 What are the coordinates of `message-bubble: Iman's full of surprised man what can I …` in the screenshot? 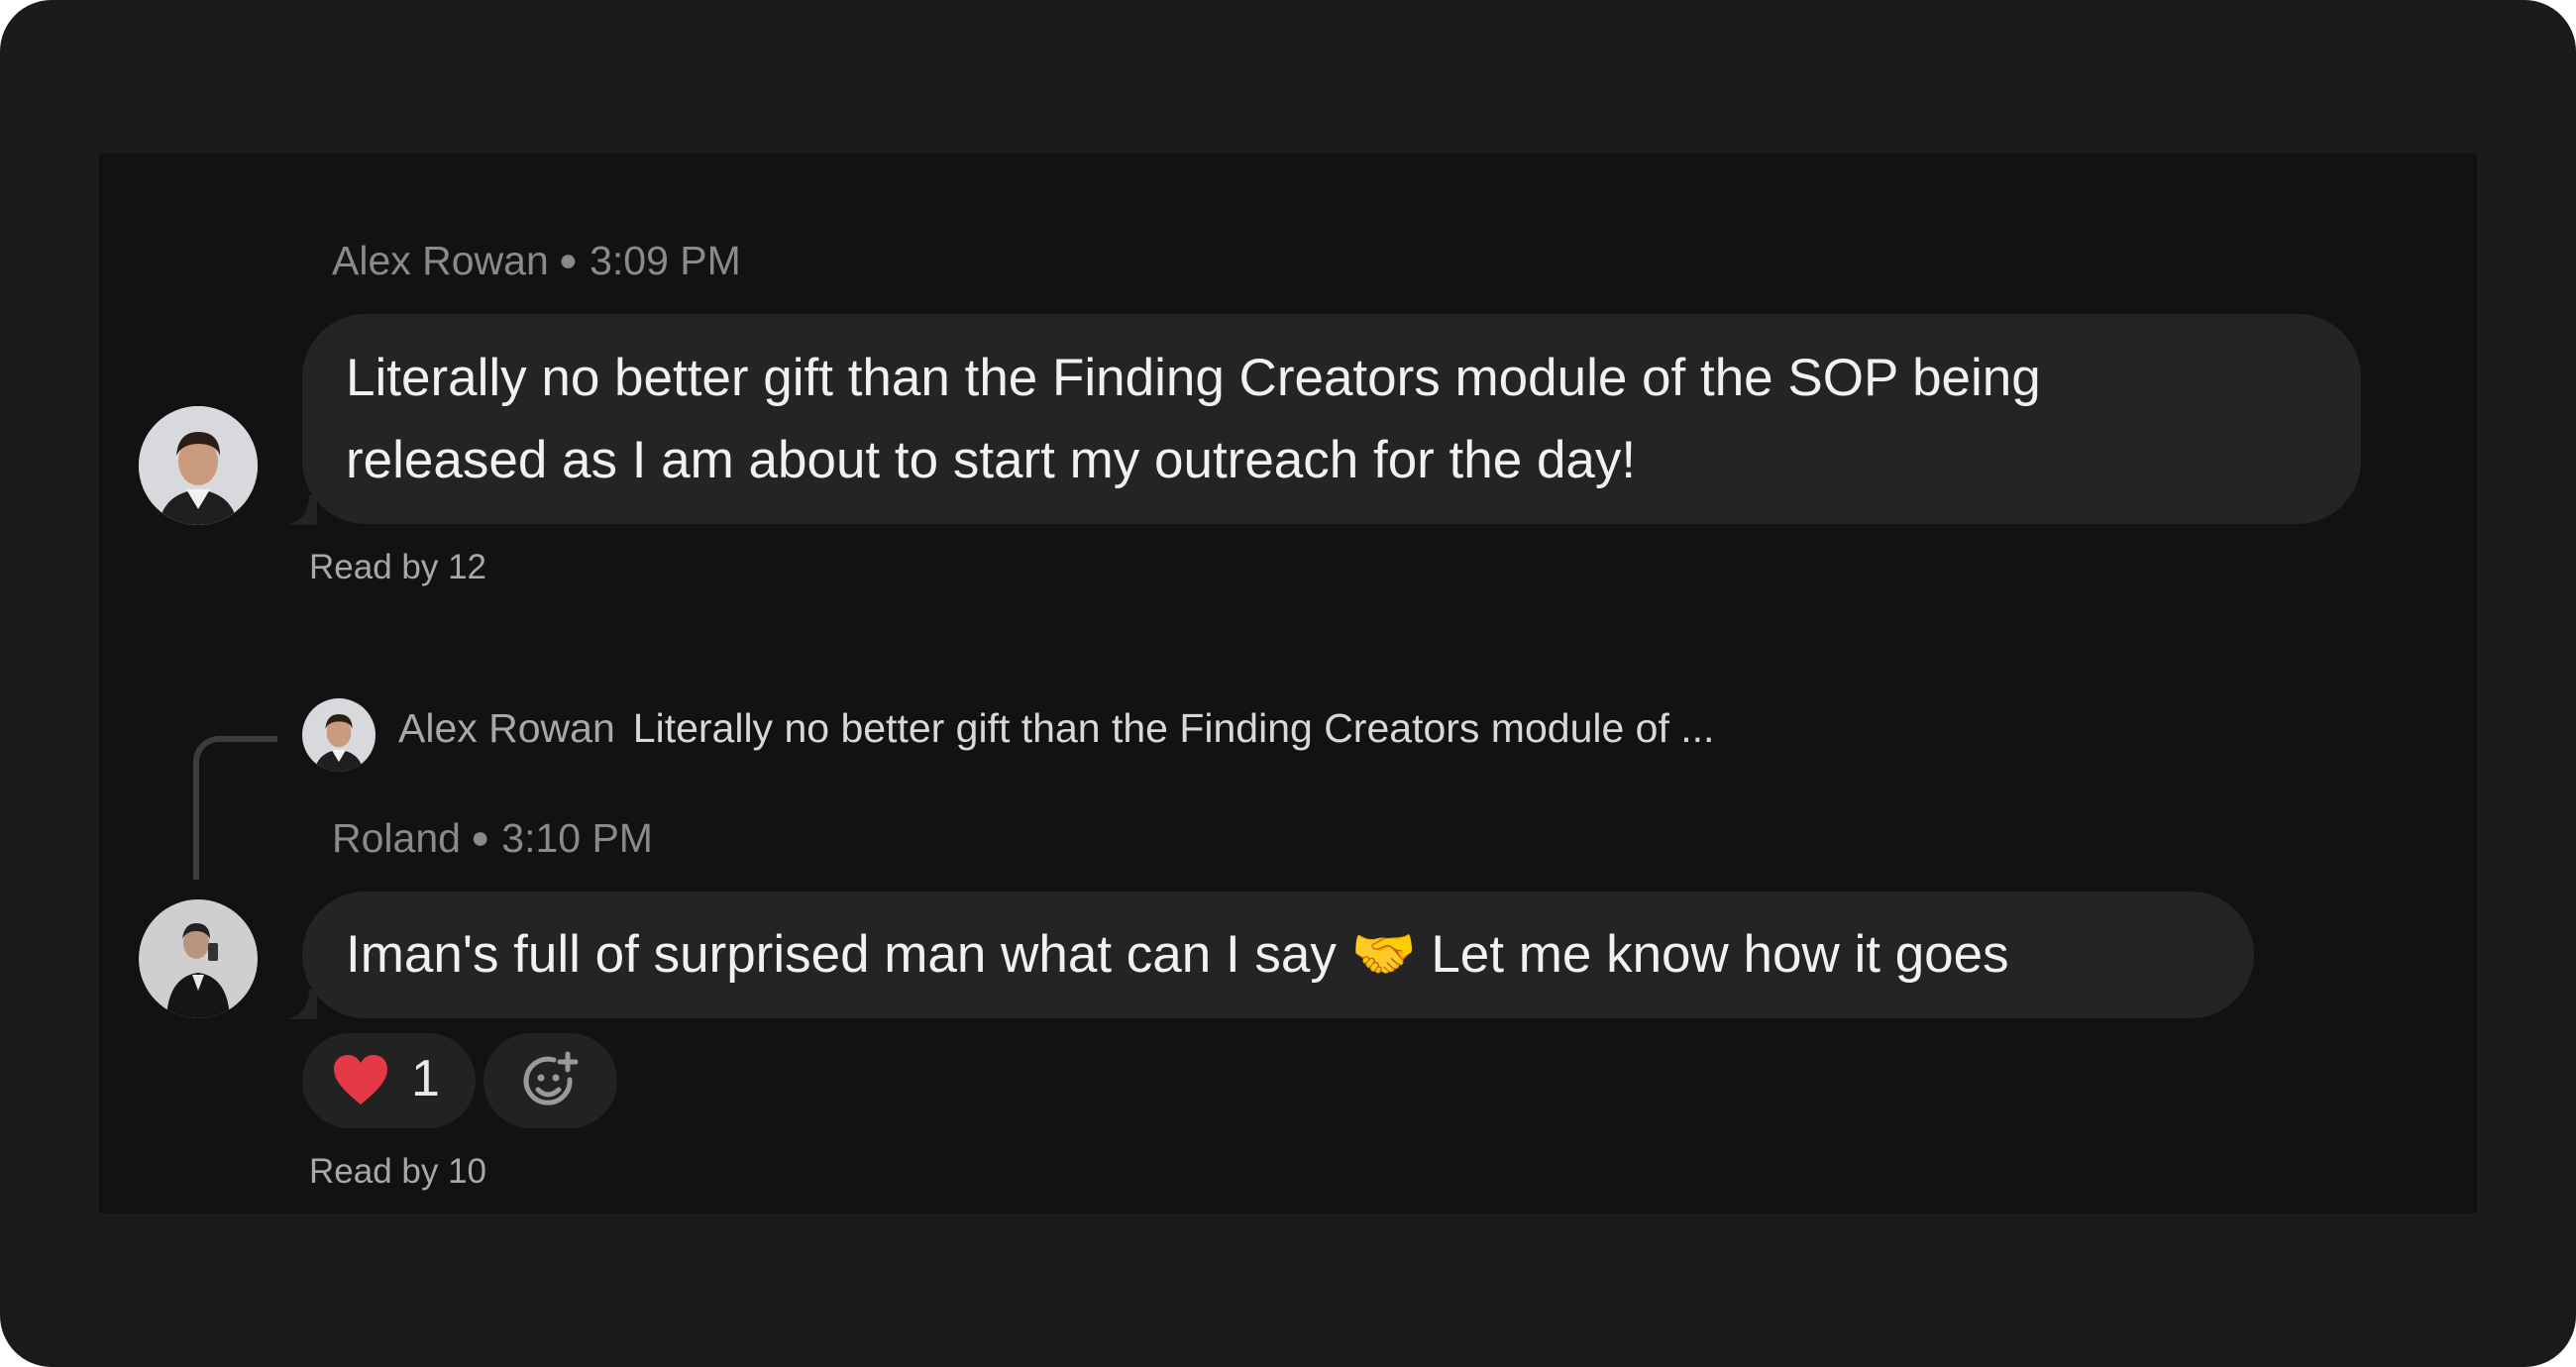 It's located at (1278, 955).